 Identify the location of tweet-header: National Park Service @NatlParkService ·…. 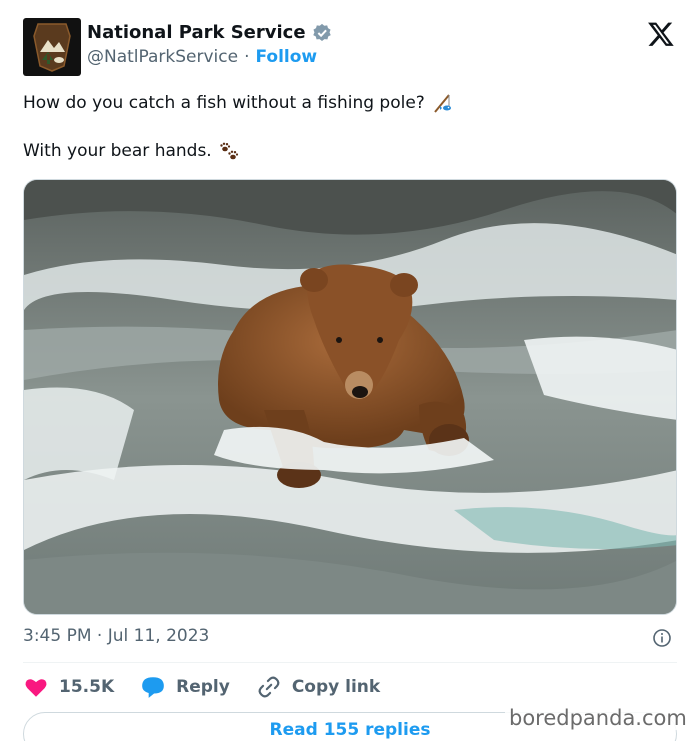
(353, 48).